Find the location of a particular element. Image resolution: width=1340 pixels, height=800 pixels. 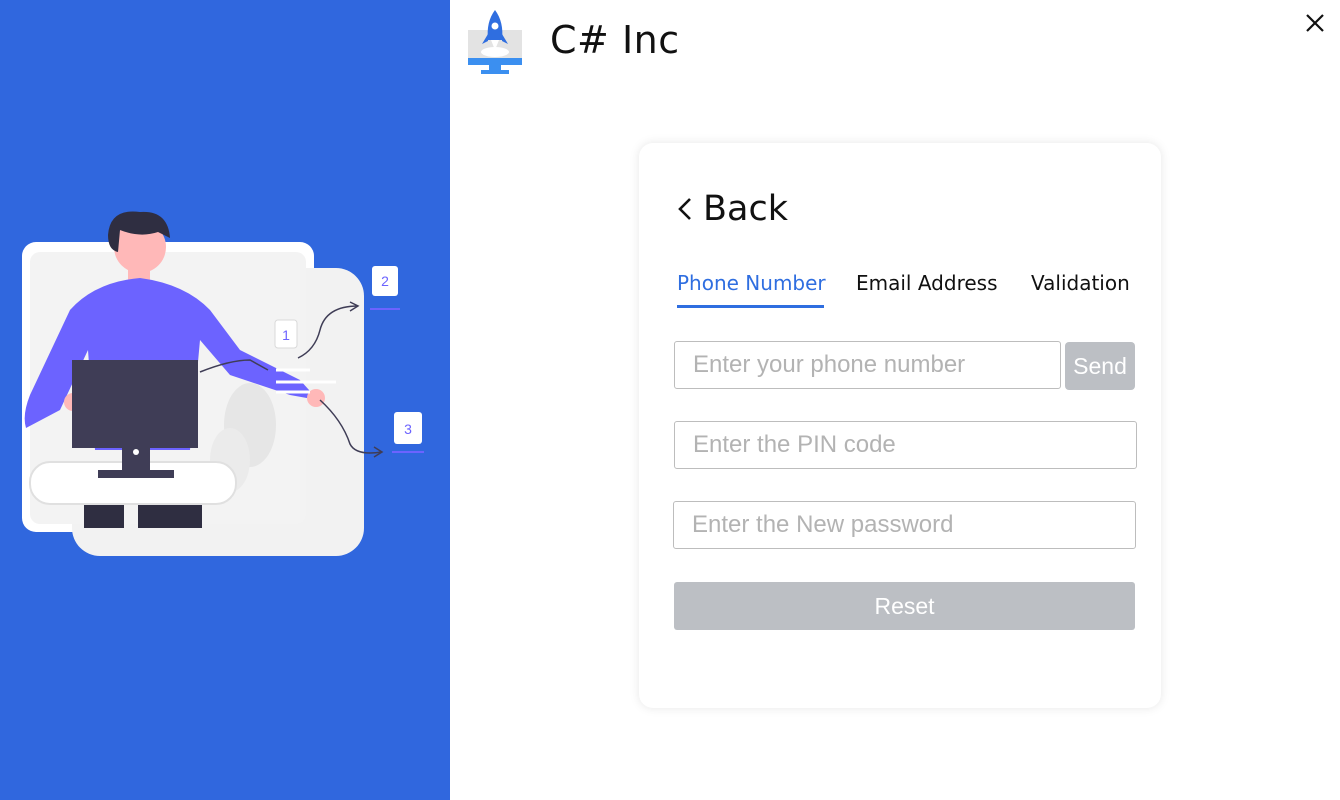

close-icon is located at coordinates (1315, 23).